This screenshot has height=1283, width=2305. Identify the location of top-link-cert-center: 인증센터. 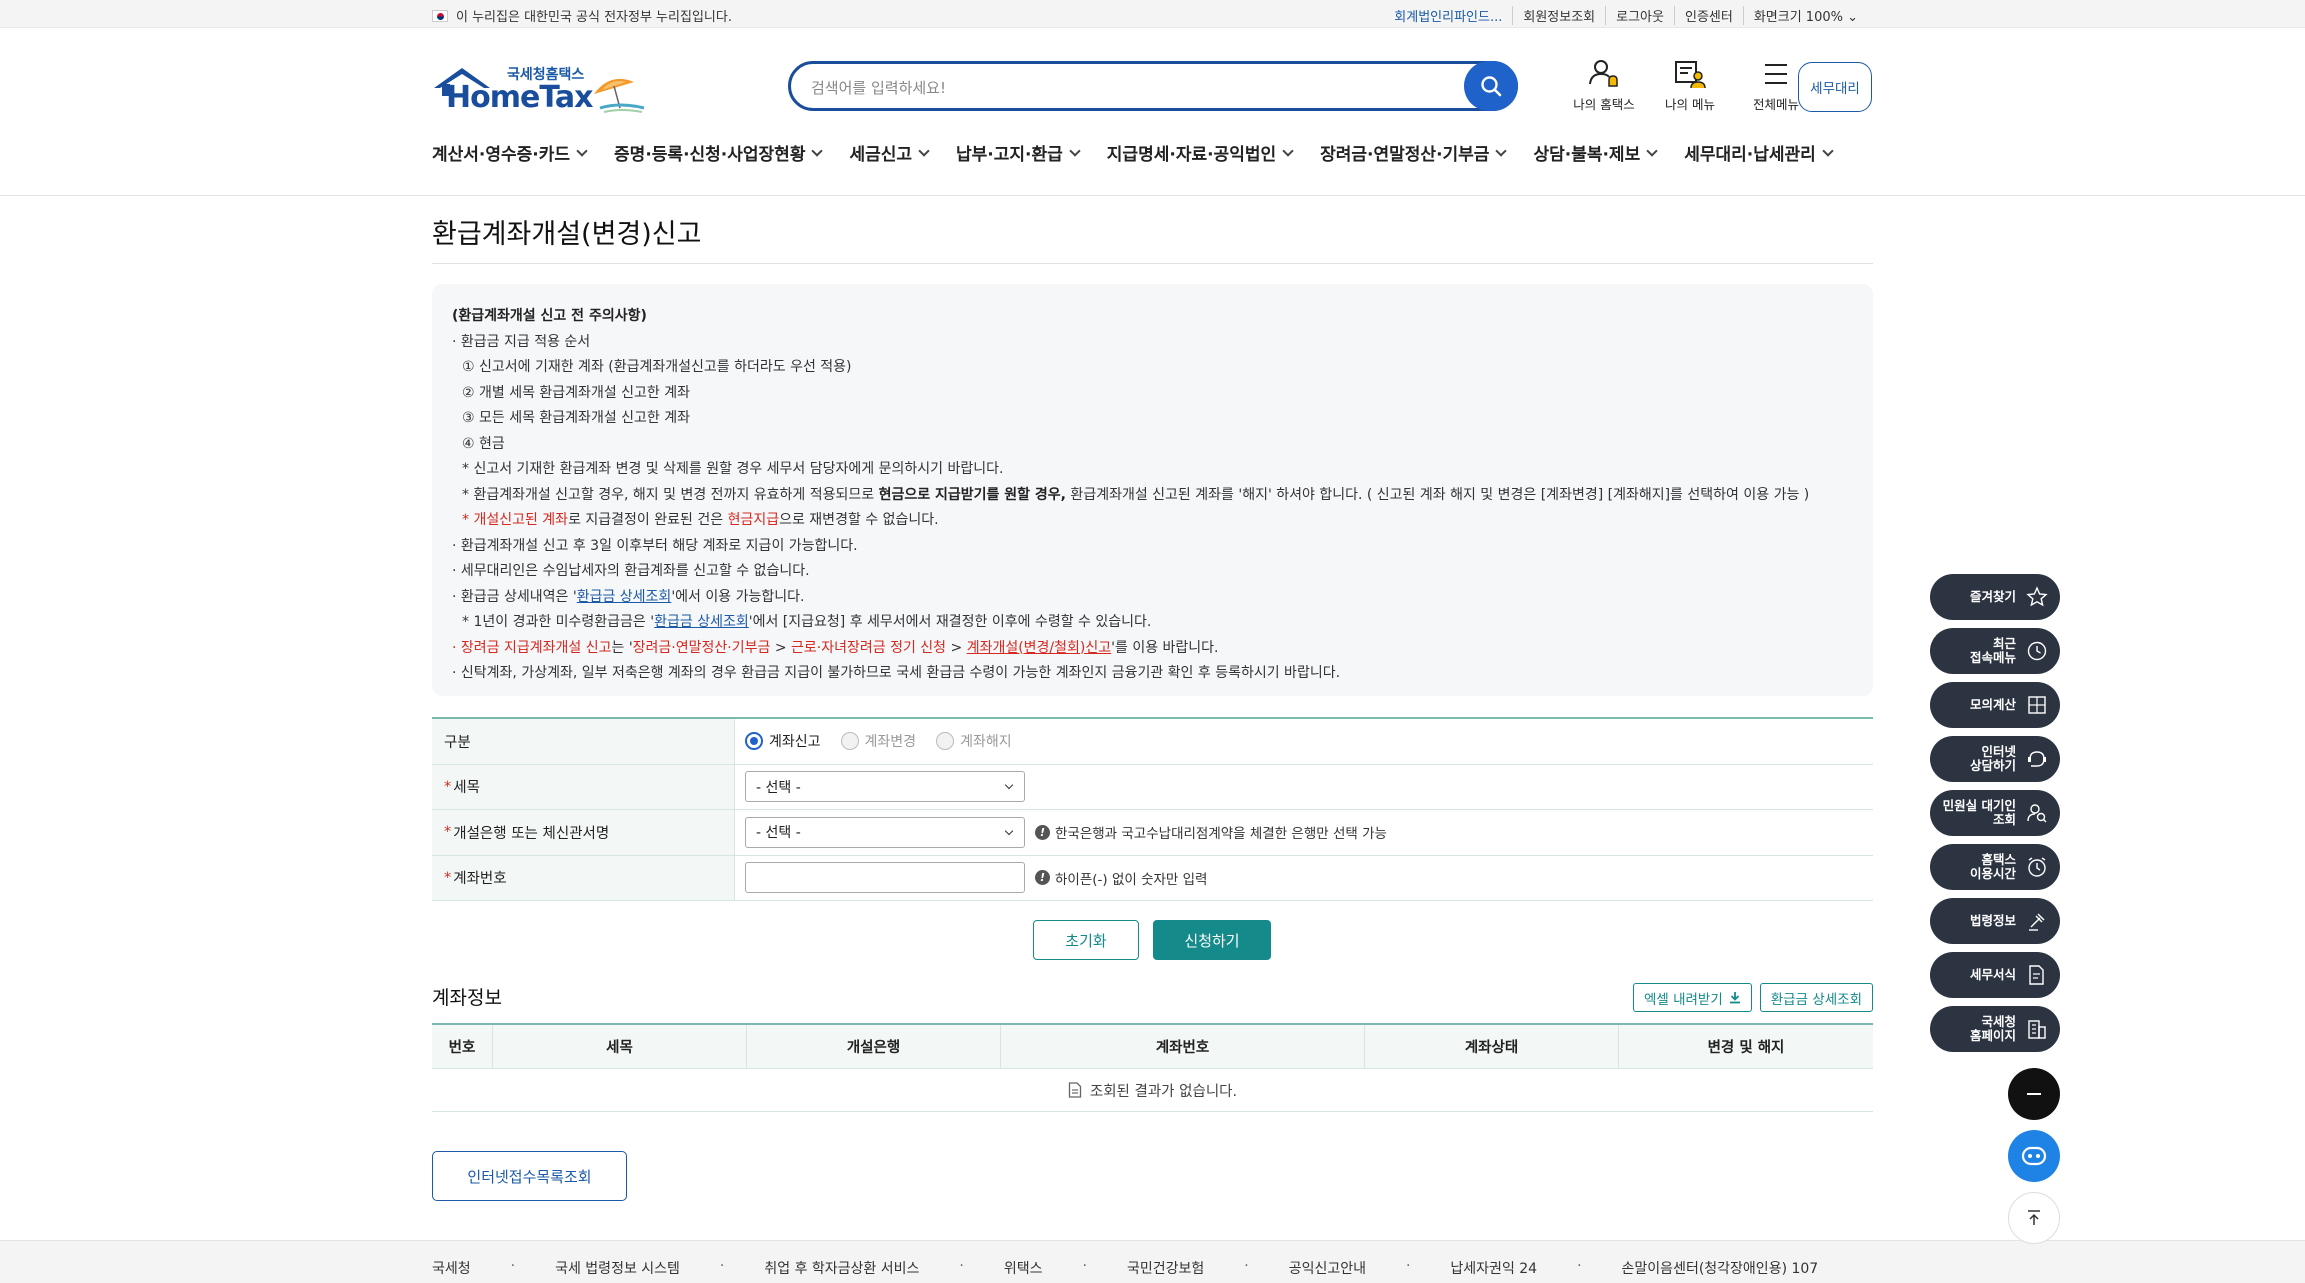
(1708, 15).